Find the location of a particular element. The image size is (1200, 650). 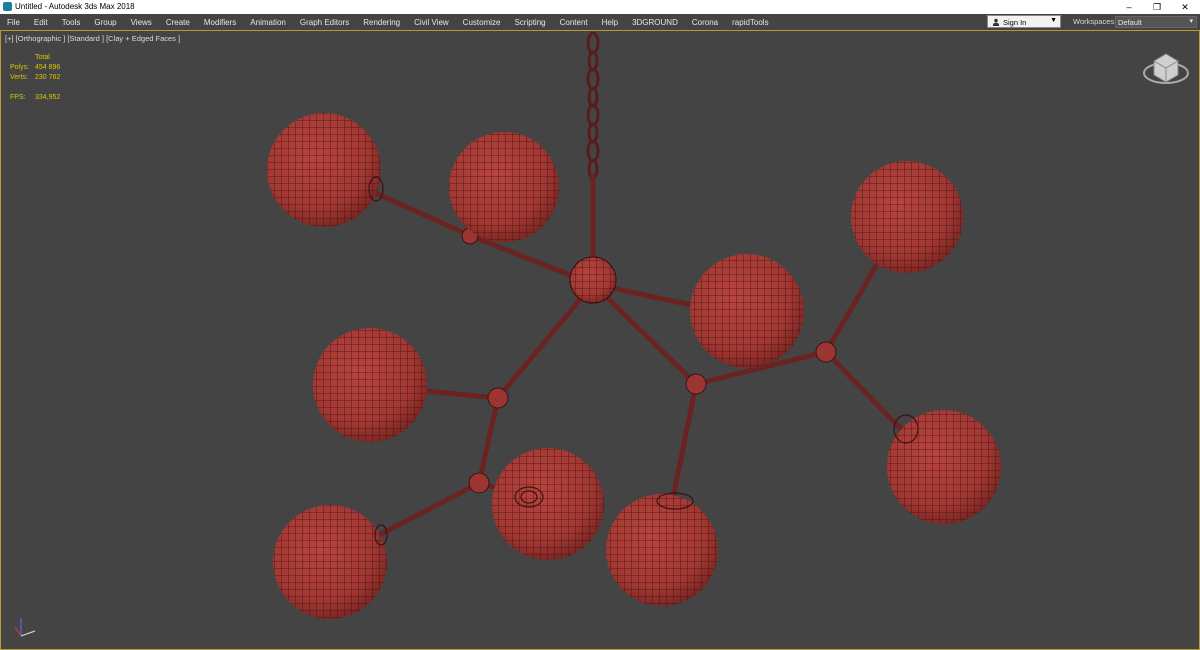

menu-customize: Customize is located at coordinates (482, 22).